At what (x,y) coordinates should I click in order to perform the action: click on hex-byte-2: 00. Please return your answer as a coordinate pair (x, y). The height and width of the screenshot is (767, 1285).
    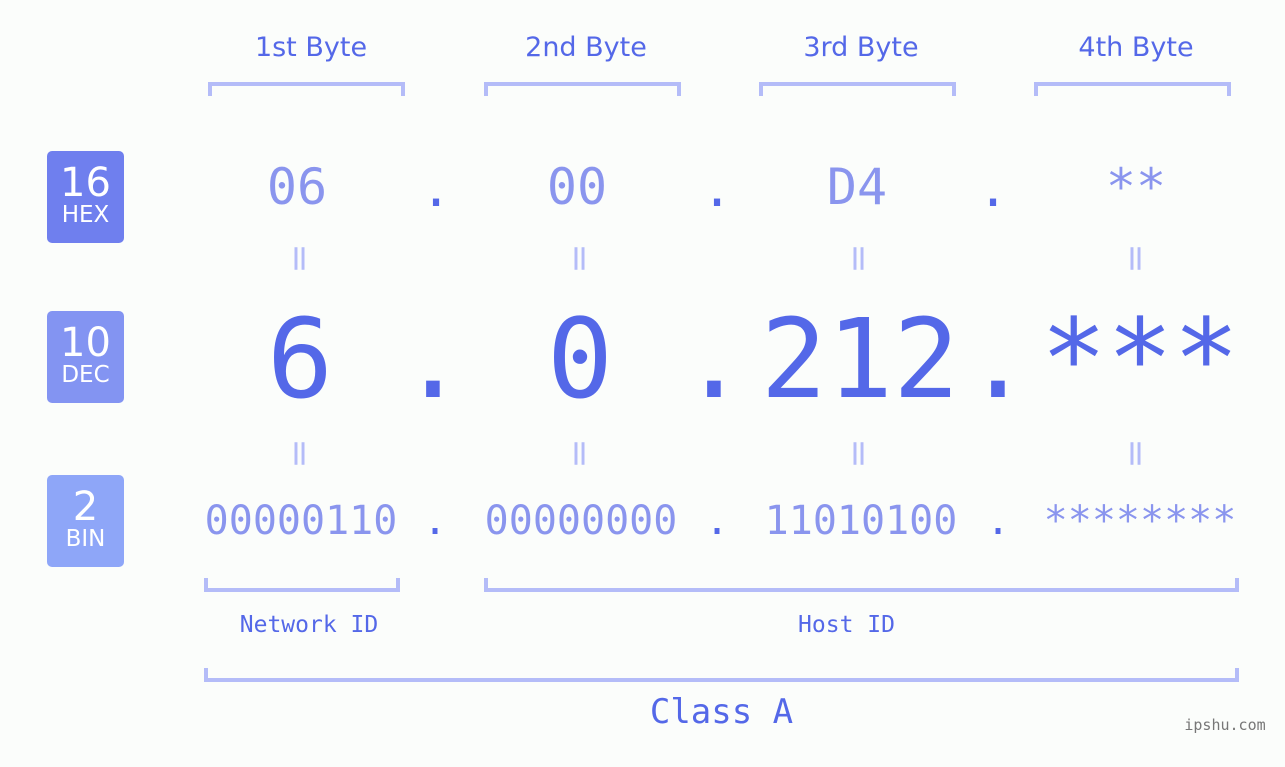
    Looking at the image, I should click on (577, 187).